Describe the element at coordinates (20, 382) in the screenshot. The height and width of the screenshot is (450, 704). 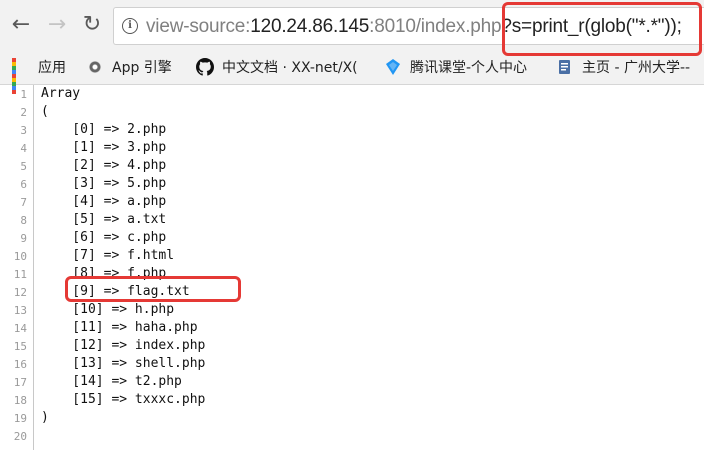
I see `line-number: 17` at that location.